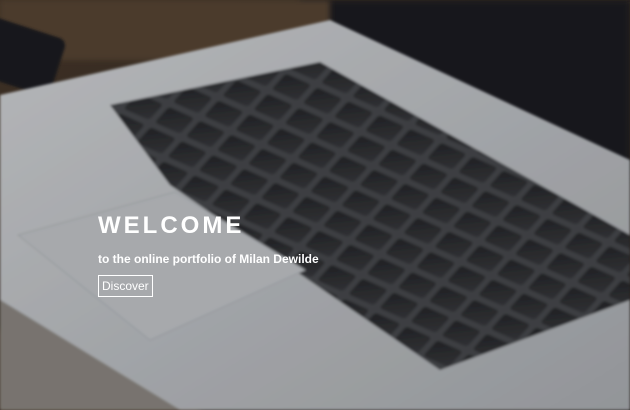 This screenshot has height=410, width=630. I want to click on portfolio-subtitle: to the online portfolio of Milan Dewilde, so click(208, 259).